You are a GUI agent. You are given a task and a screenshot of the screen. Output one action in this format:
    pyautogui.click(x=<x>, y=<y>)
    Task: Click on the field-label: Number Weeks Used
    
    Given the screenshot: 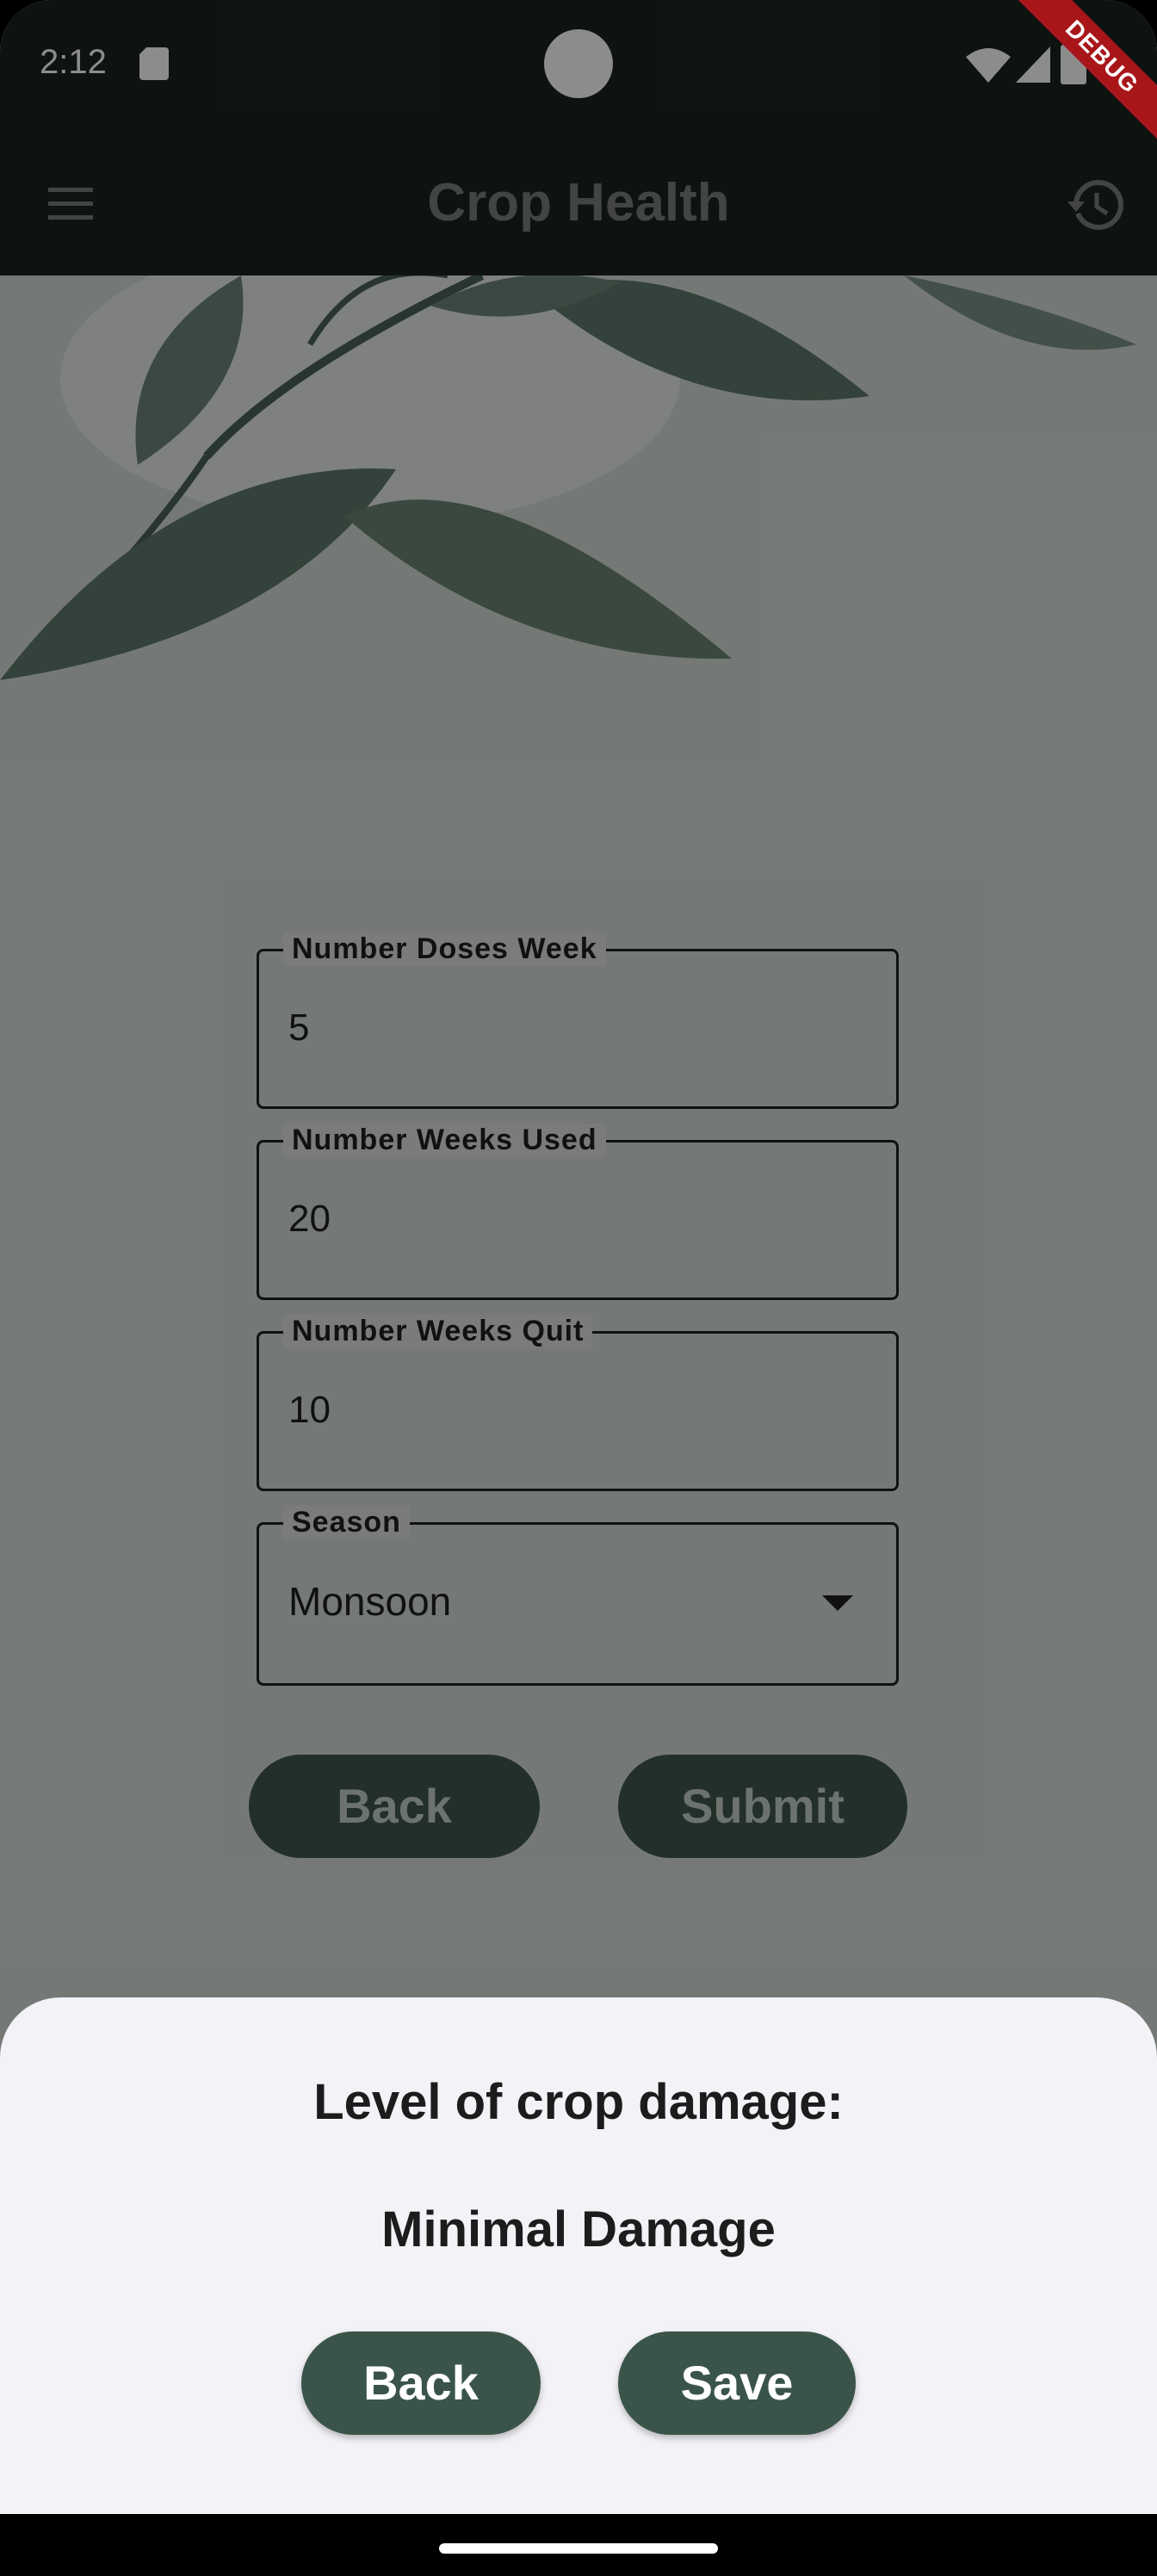 What is the action you would take?
    pyautogui.click(x=445, y=1141)
    